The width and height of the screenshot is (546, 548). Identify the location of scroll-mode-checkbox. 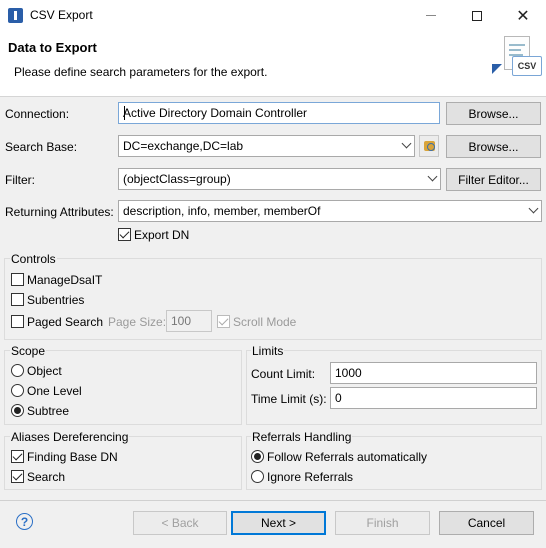
(223, 321).